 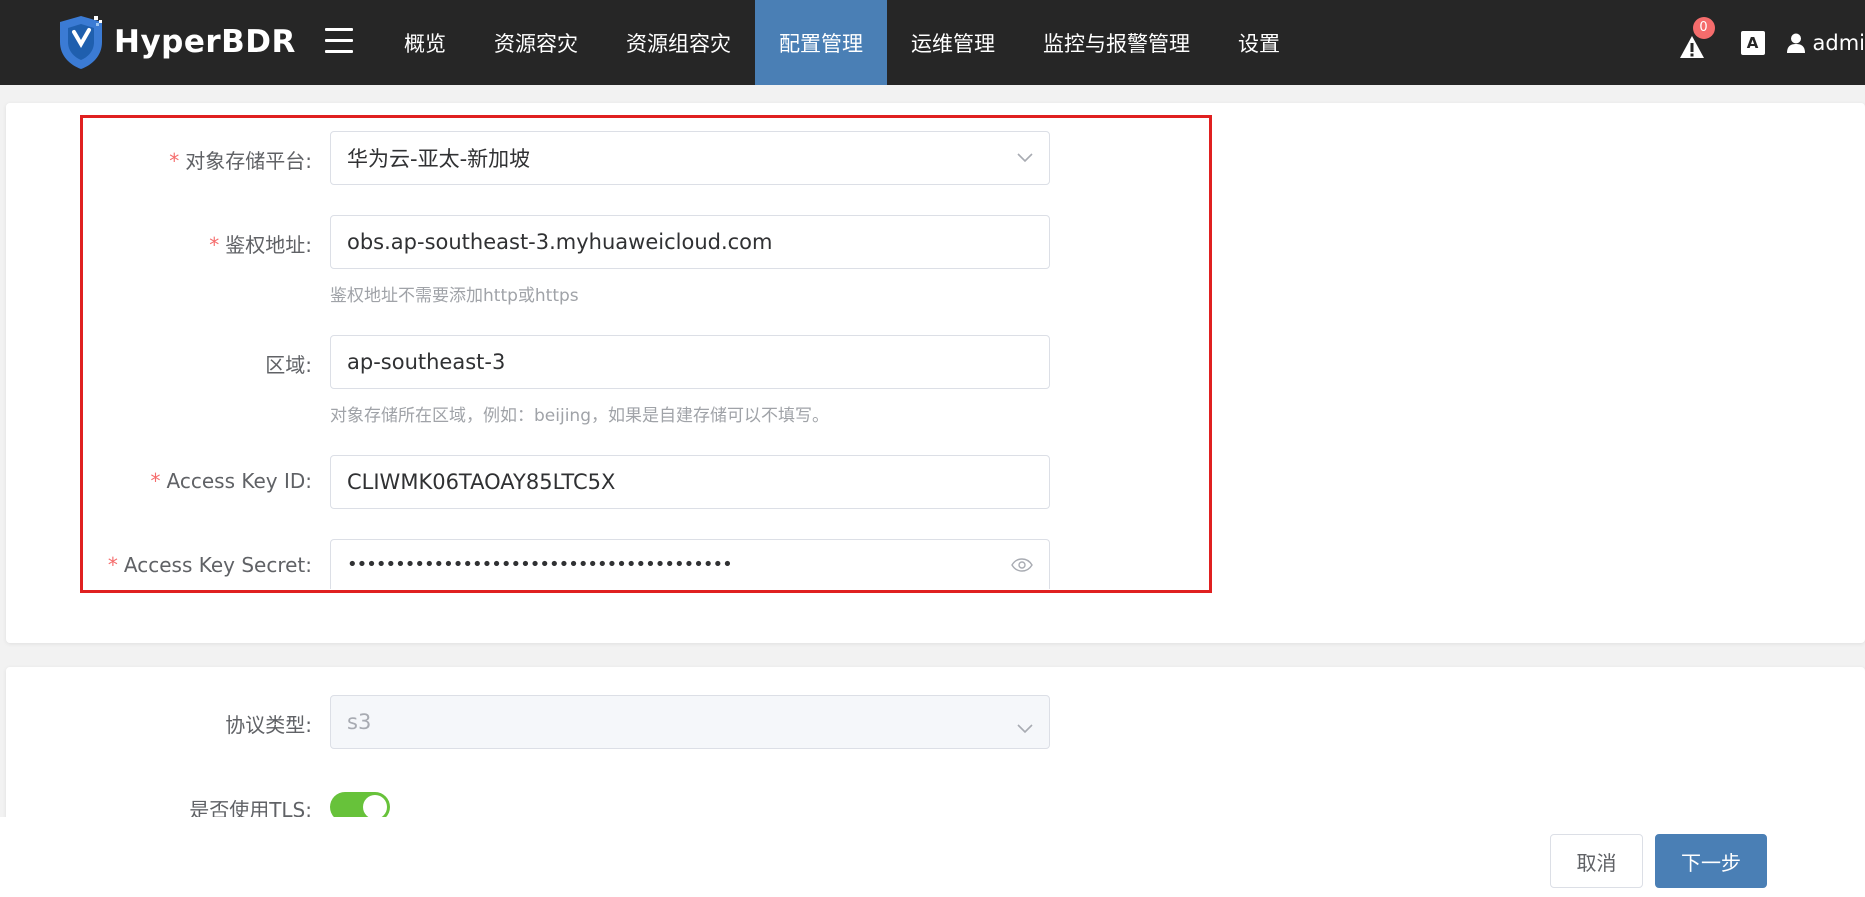 What do you see at coordinates (240, 161) in the screenshot?
I see `platform-label: * 对象存储平台:` at bounding box center [240, 161].